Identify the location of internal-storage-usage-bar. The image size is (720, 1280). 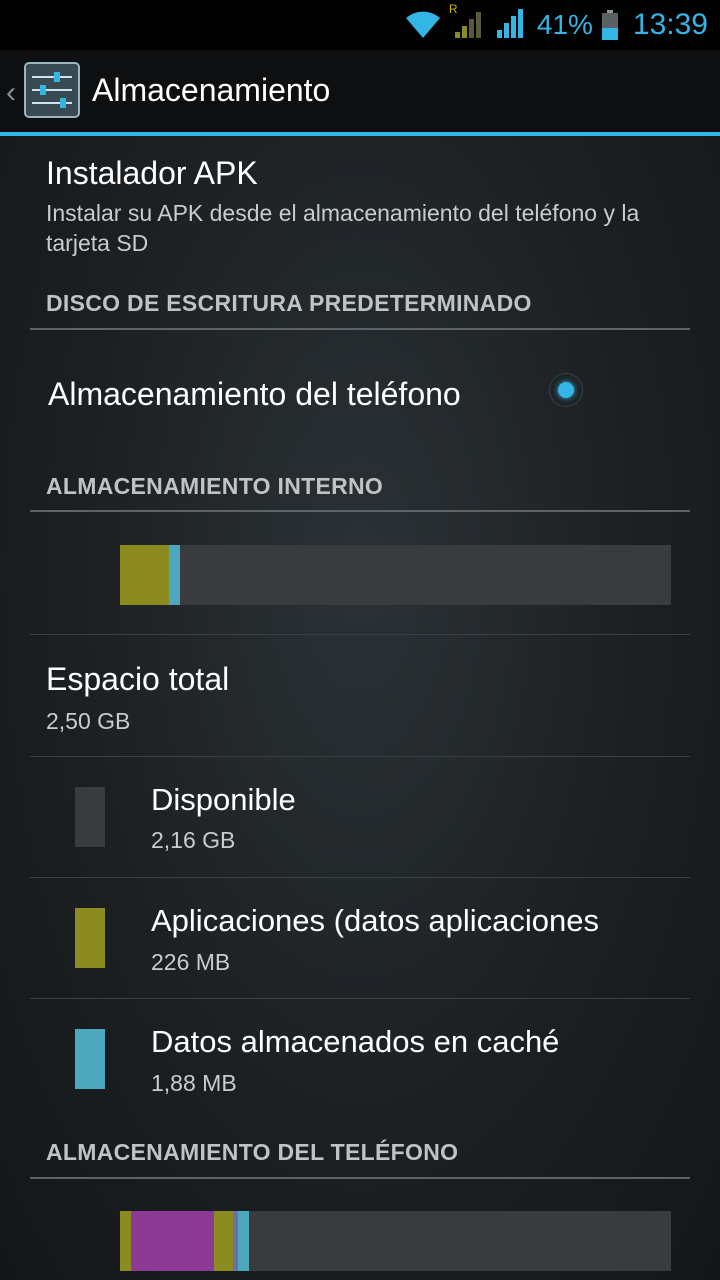
(395, 575).